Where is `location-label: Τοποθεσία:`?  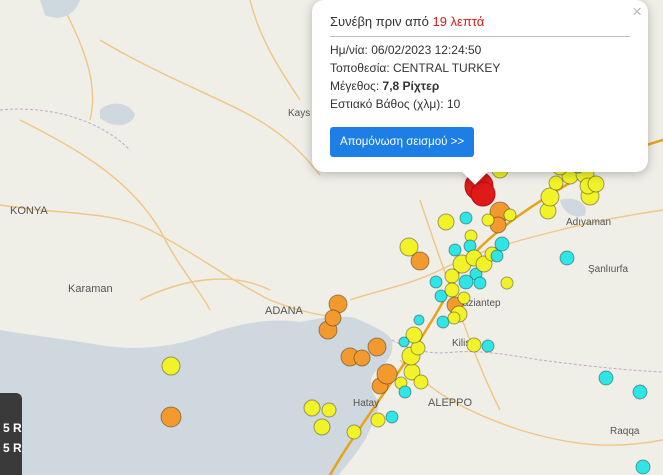 location-label: Τοποθεσία: is located at coordinates (360, 68).